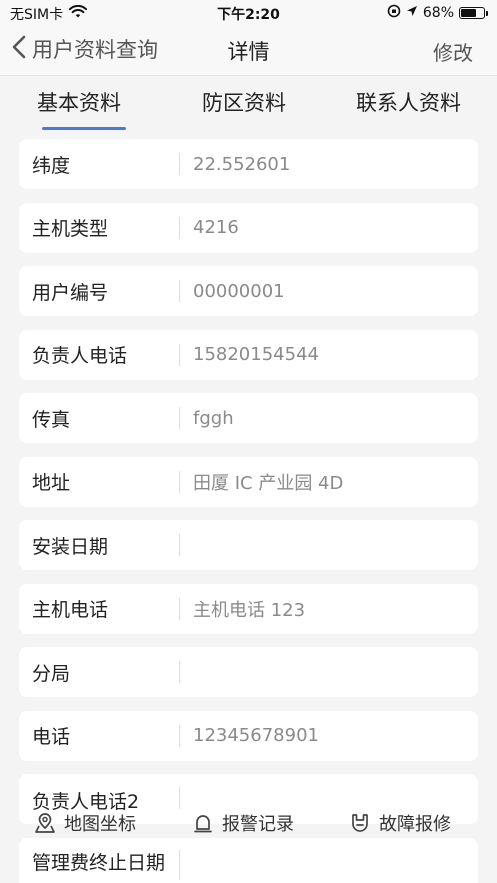  What do you see at coordinates (51, 673) in the screenshot?
I see `field-label: 分局` at bounding box center [51, 673].